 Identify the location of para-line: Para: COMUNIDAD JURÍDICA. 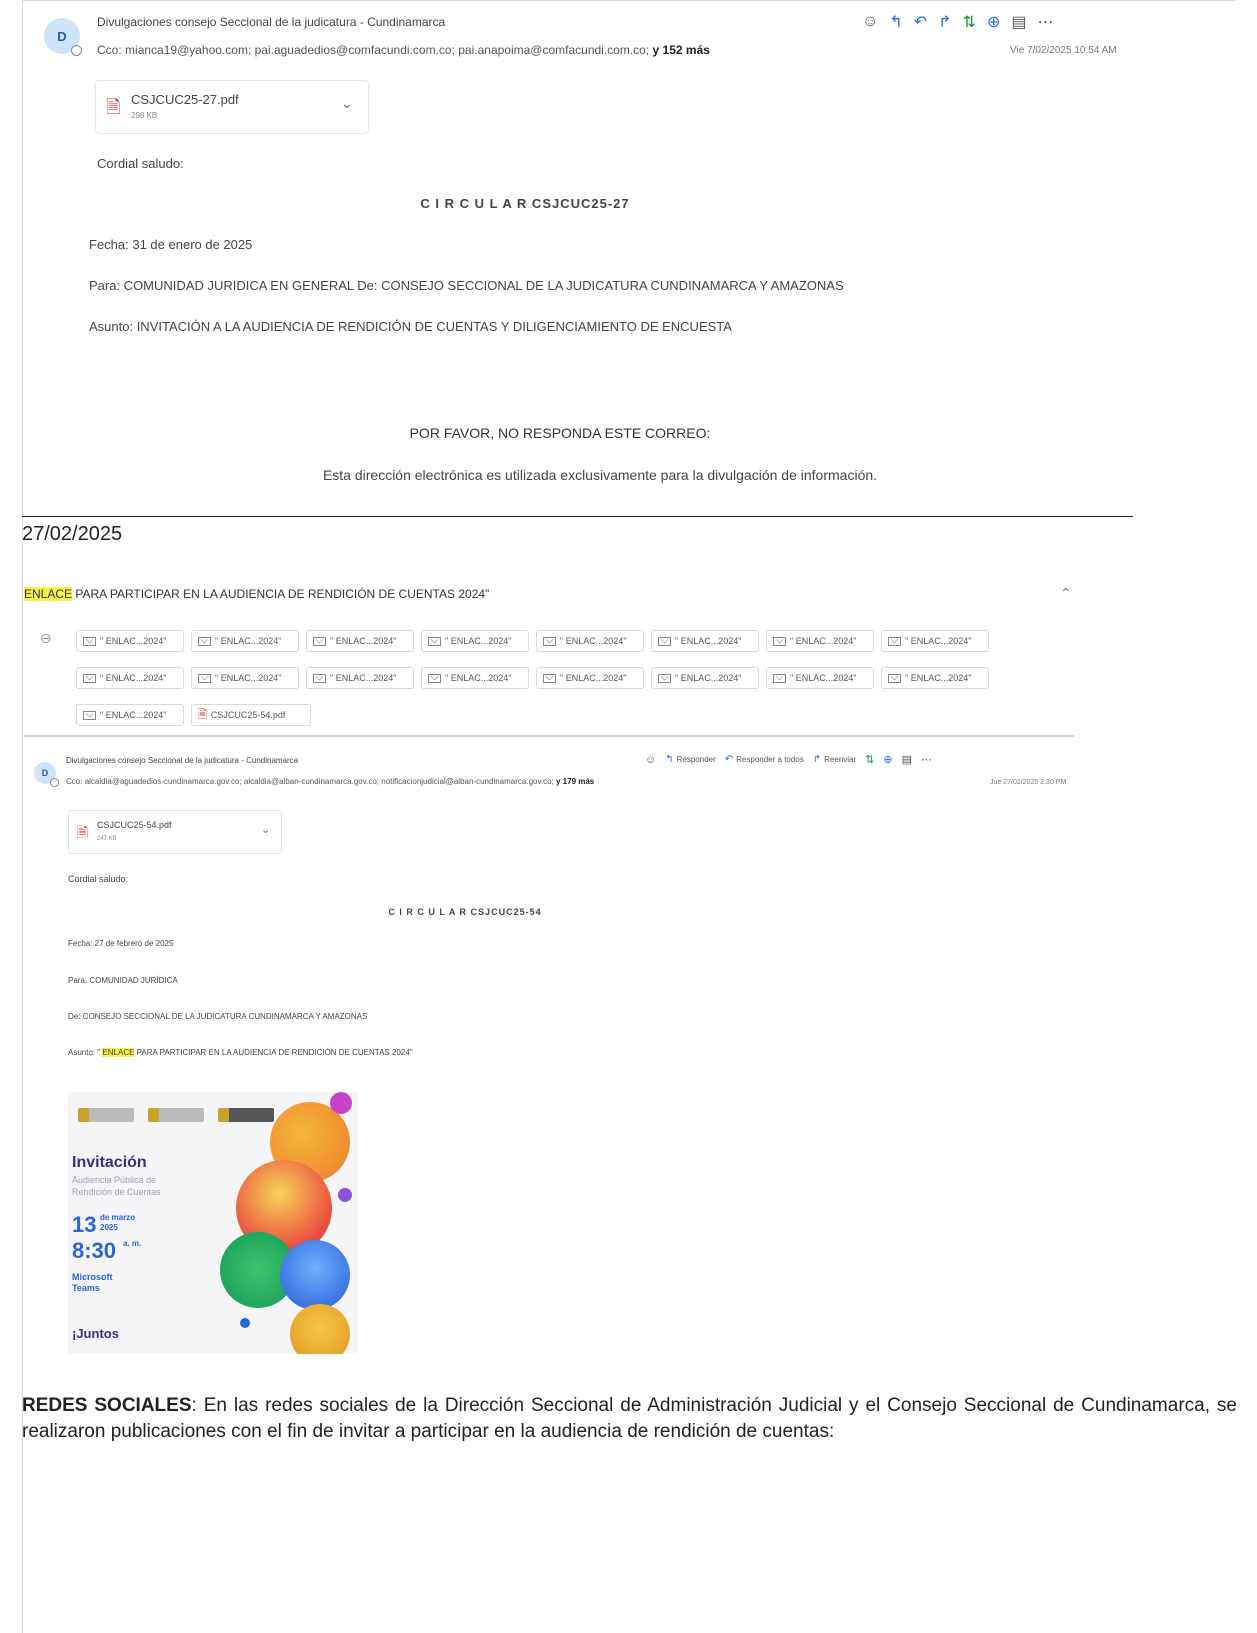
(123, 980).